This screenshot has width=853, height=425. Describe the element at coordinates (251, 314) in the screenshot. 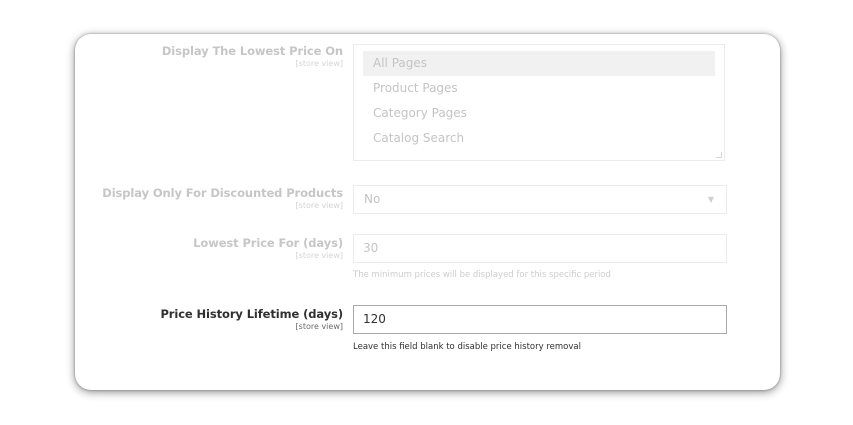

I see `history-lifetime-label: Price History Lifetime (days)` at that location.